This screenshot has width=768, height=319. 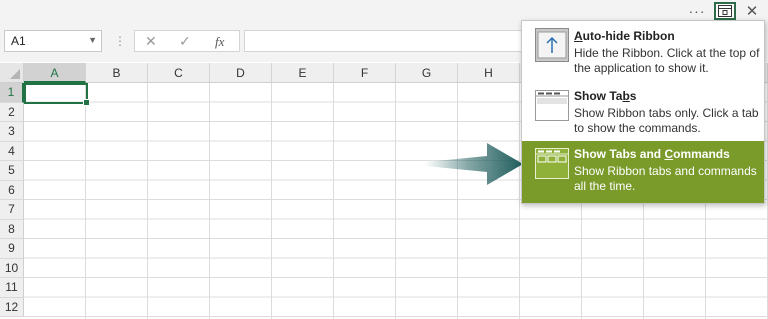 I want to click on column-header: B, so click(x=117, y=73).